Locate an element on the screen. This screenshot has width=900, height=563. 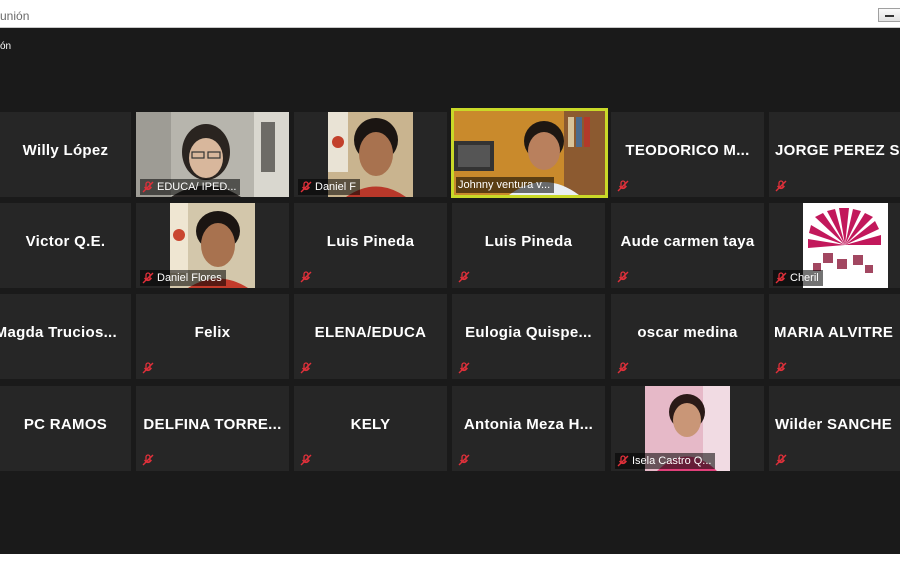
participant-tile: Willy López is located at coordinates (65, 154).